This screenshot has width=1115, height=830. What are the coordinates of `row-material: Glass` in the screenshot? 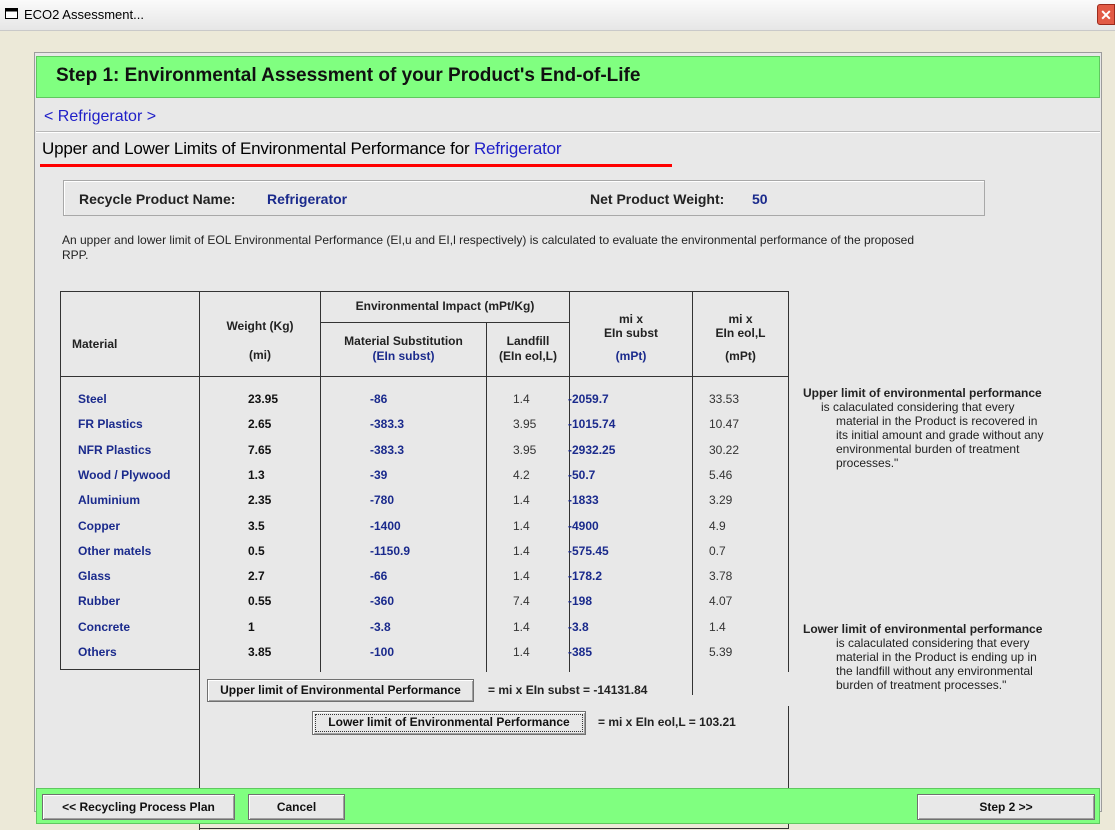 It's located at (94, 576).